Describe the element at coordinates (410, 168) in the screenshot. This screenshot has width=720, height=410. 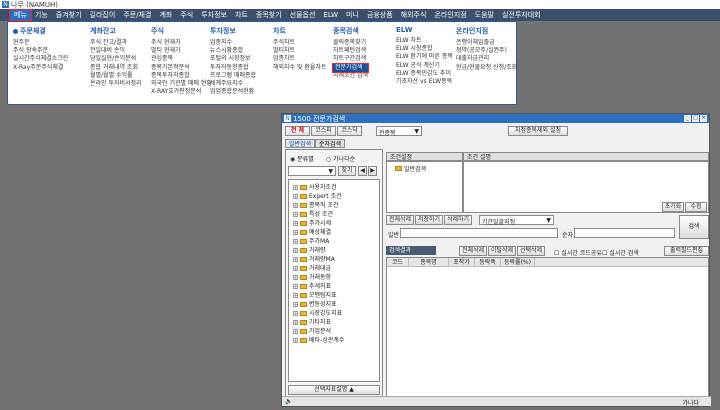
I see `condition-item: 일반검색` at that location.